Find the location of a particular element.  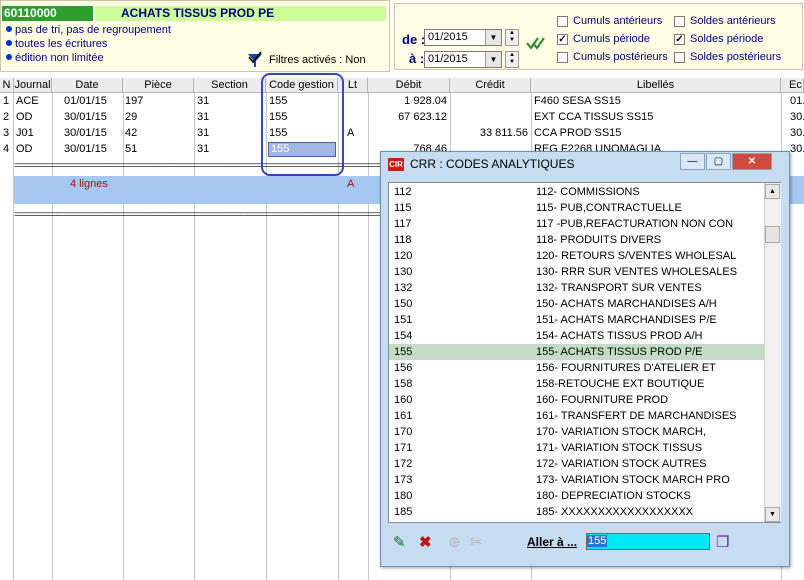

row2-section: 31 is located at coordinates (203, 117).